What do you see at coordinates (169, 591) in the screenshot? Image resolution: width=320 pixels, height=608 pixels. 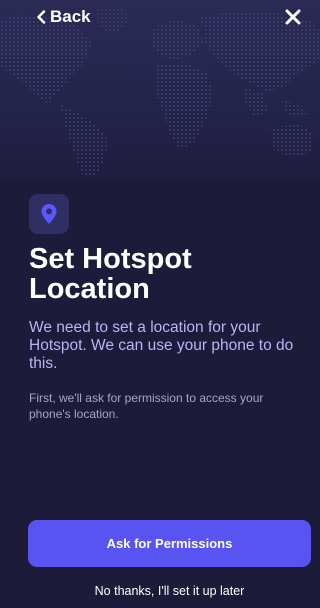 I see `skip-setup-link: No thanks, I'll set it up later` at bounding box center [169, 591].